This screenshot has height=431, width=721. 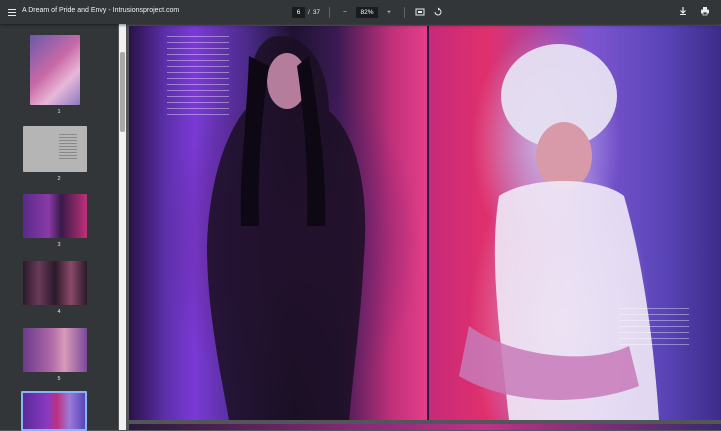 What do you see at coordinates (12, 12) in the screenshot?
I see `menu-icon` at bounding box center [12, 12].